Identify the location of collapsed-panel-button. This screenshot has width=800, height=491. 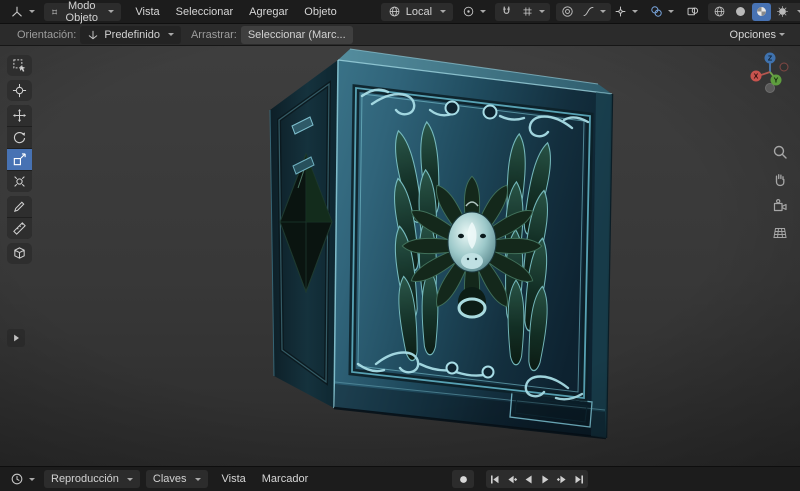
(16, 338).